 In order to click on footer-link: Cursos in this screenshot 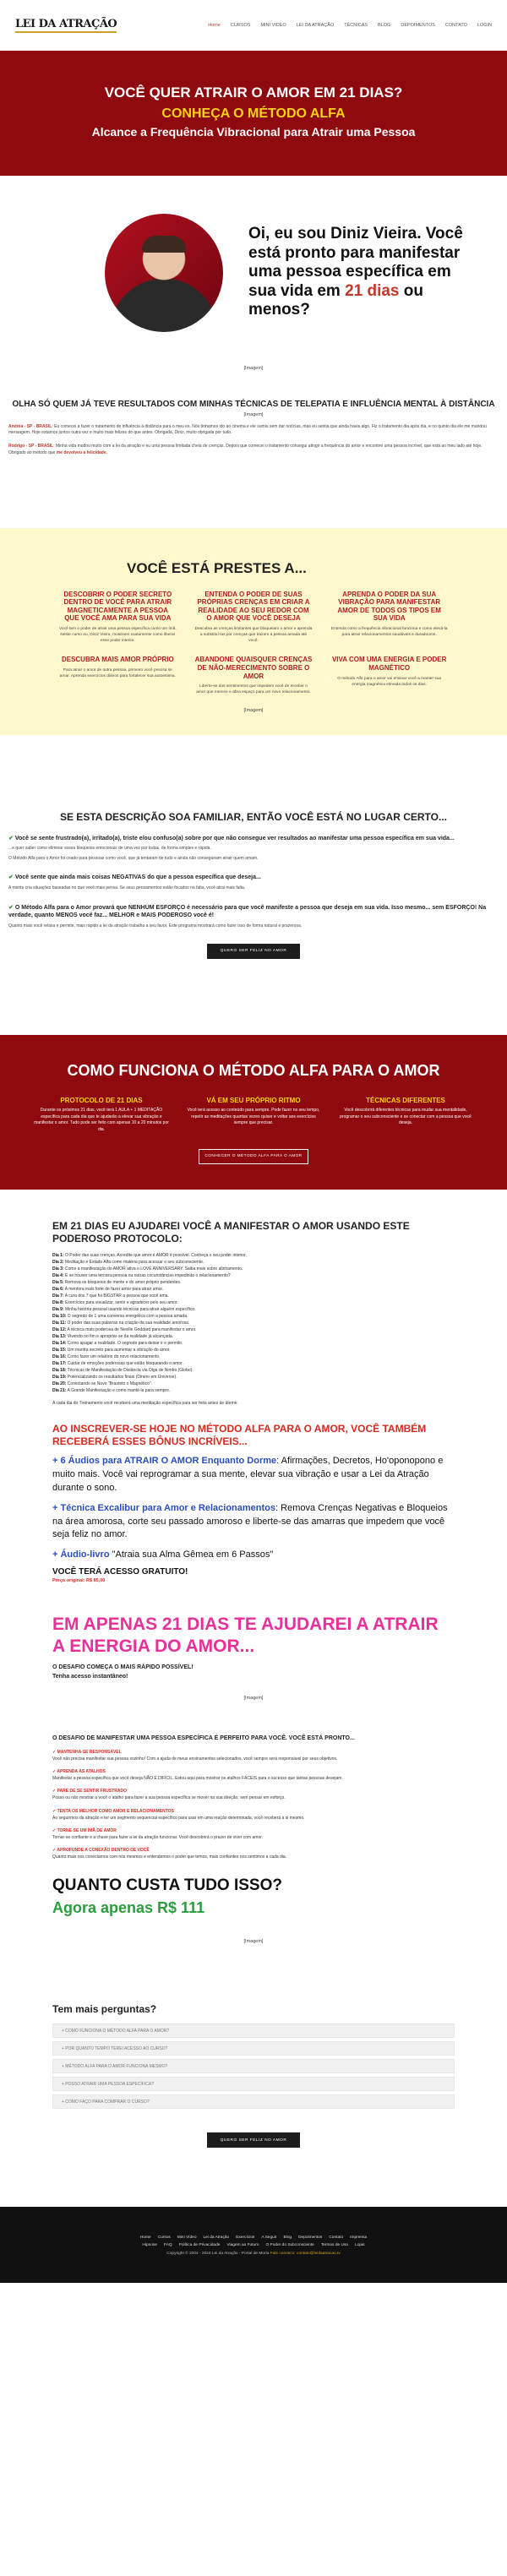, I will do `click(164, 2238)`.